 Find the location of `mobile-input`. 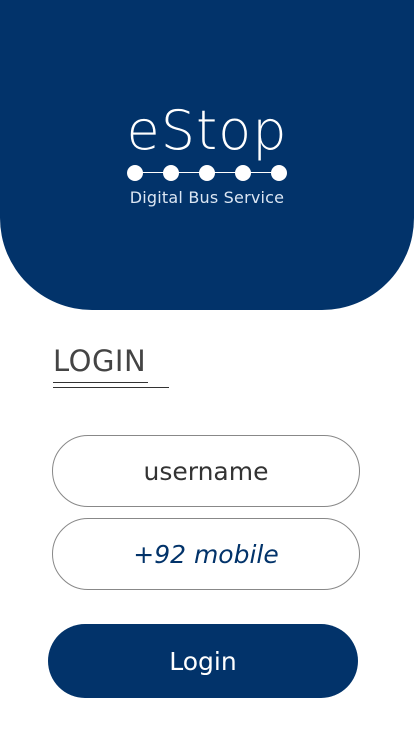

mobile-input is located at coordinates (206, 554).